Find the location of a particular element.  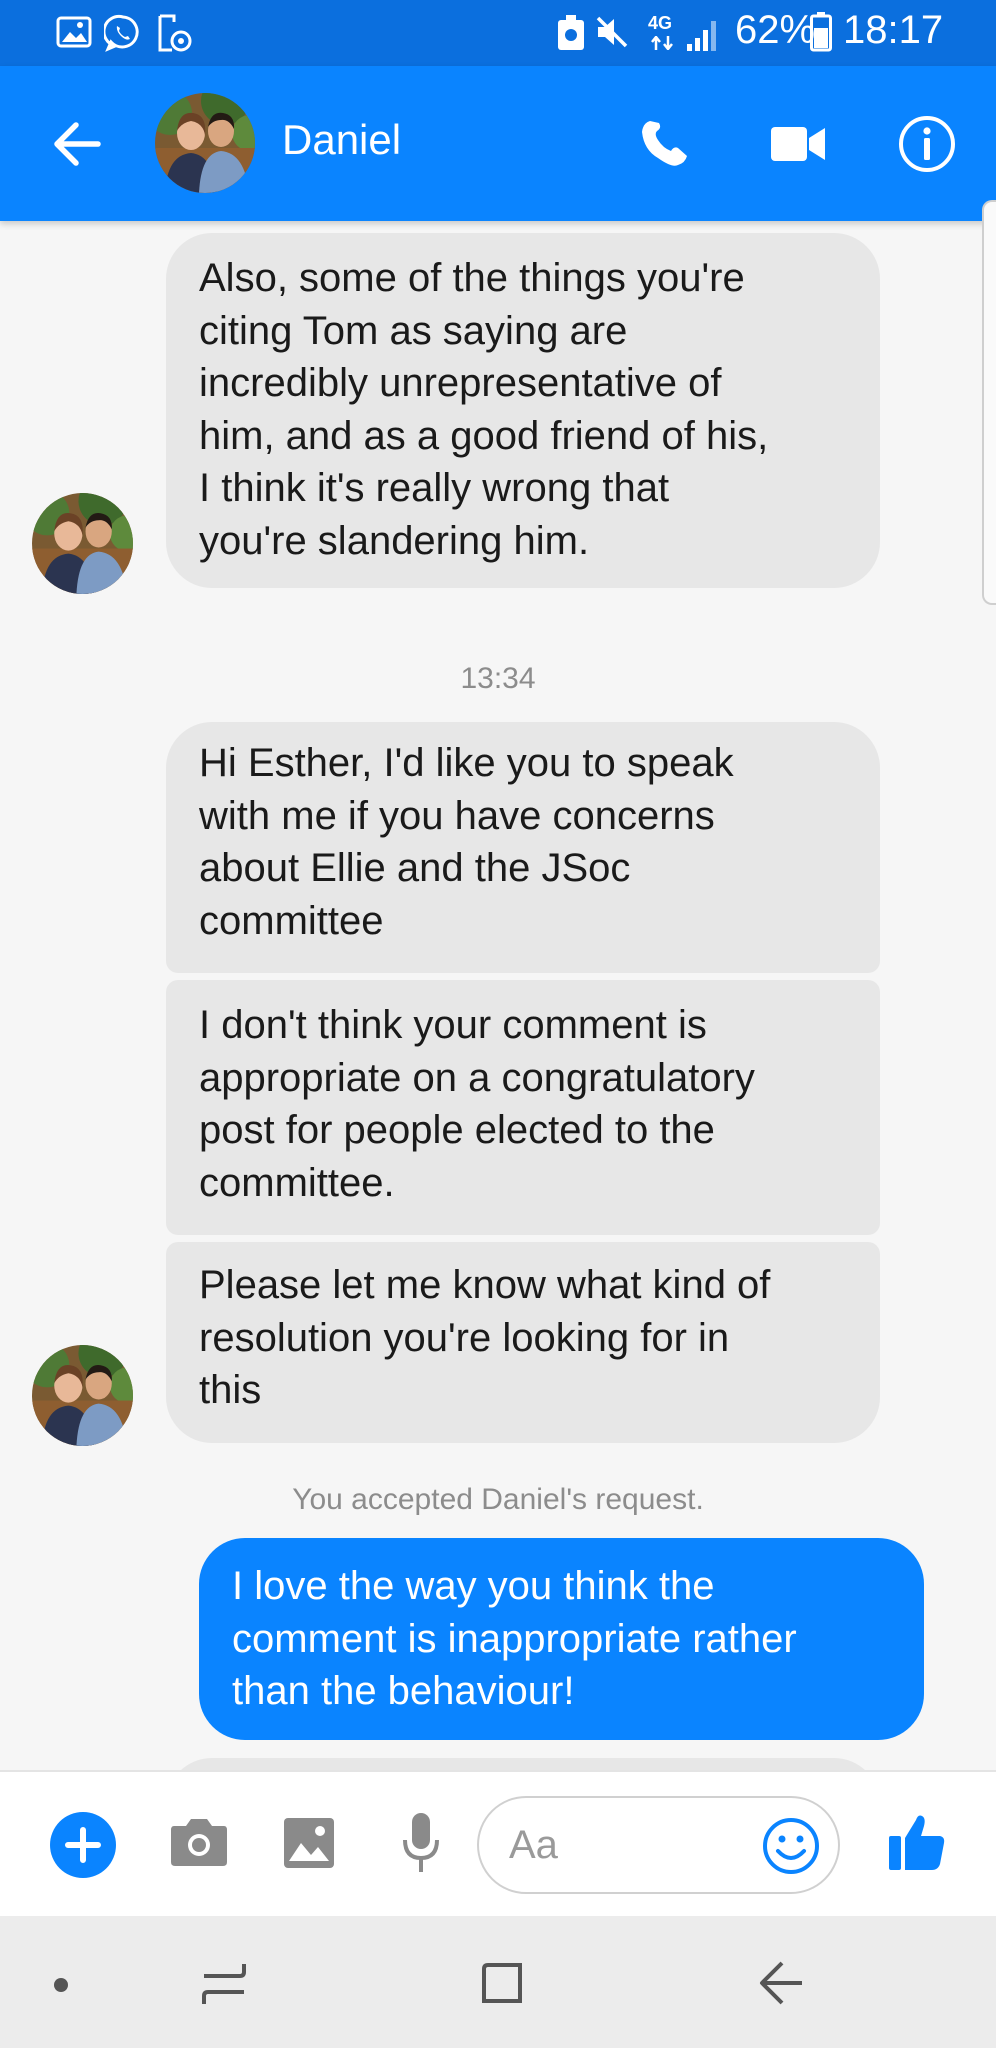

phone-icon is located at coordinates (664, 144).